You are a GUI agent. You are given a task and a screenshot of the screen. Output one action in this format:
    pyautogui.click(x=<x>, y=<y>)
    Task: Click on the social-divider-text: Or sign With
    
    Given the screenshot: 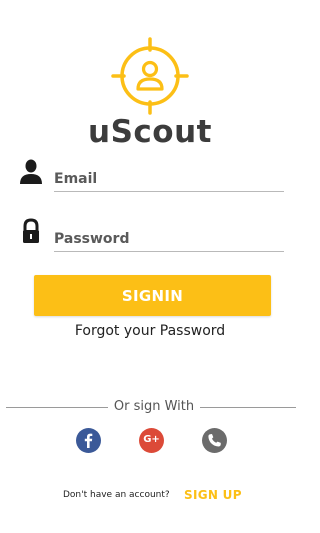 What is the action you would take?
    pyautogui.click(x=154, y=406)
    